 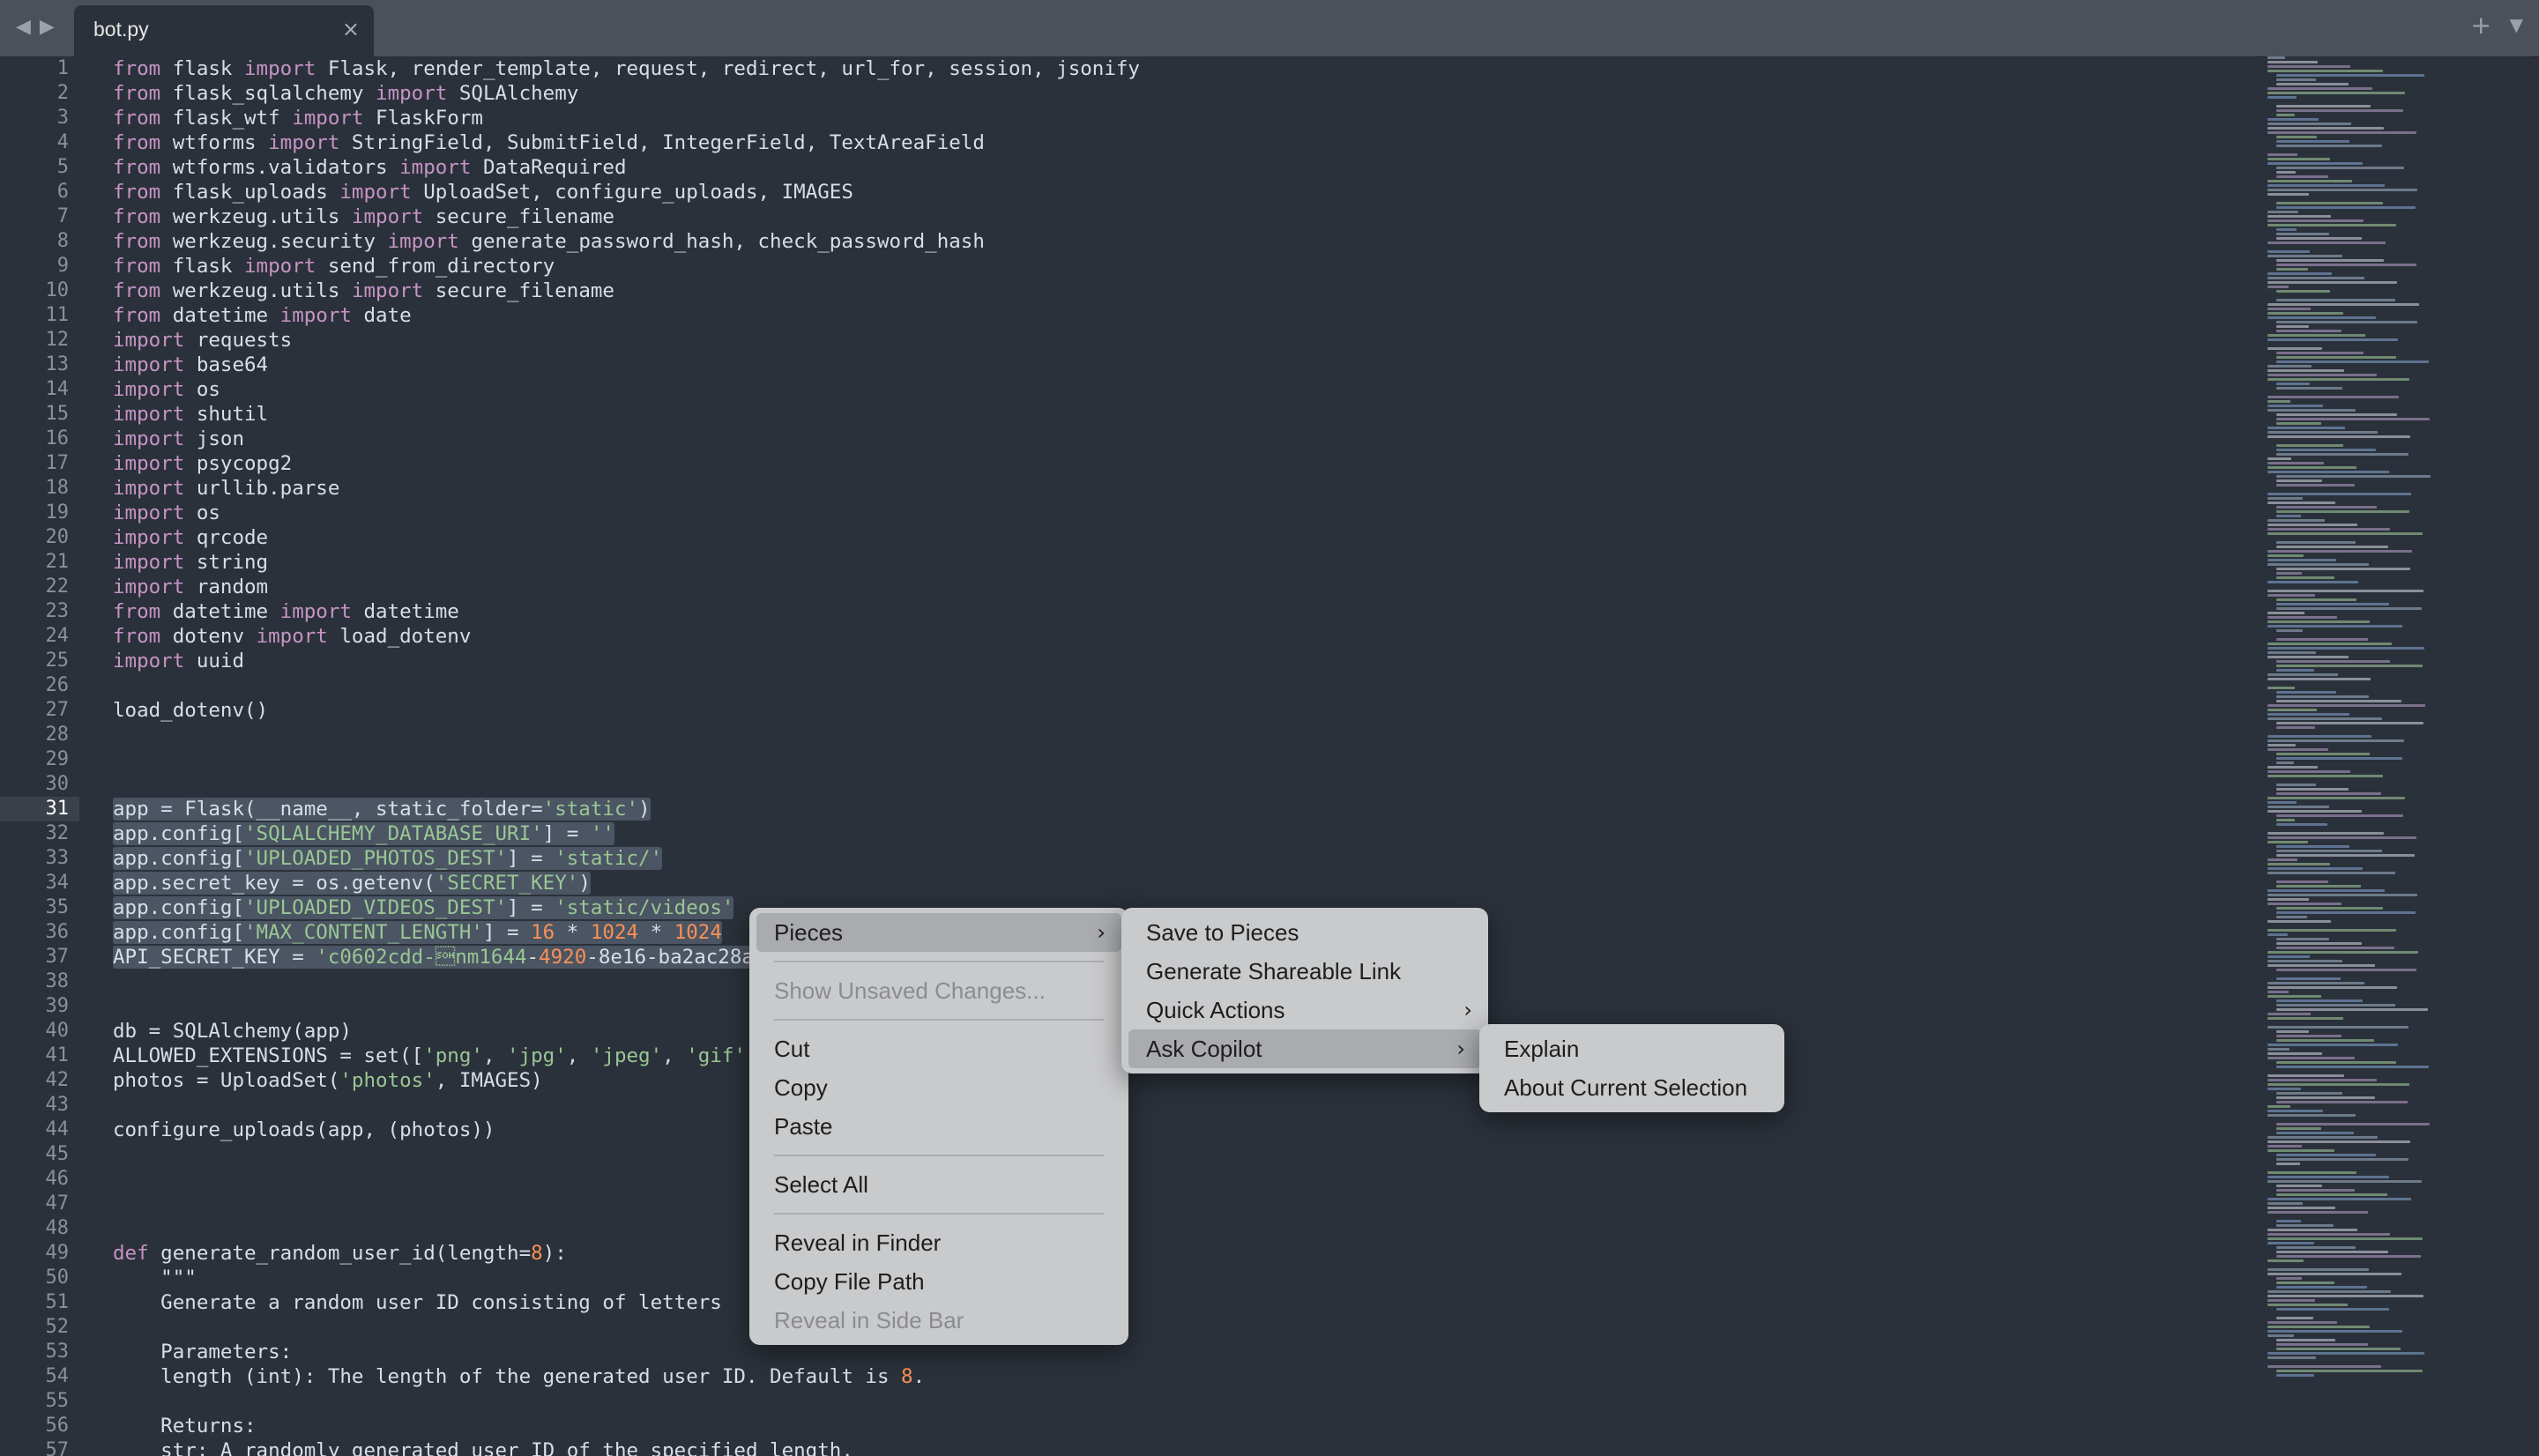 What do you see at coordinates (938, 932) in the screenshot?
I see `menu-item-pieces: Pieces ›` at bounding box center [938, 932].